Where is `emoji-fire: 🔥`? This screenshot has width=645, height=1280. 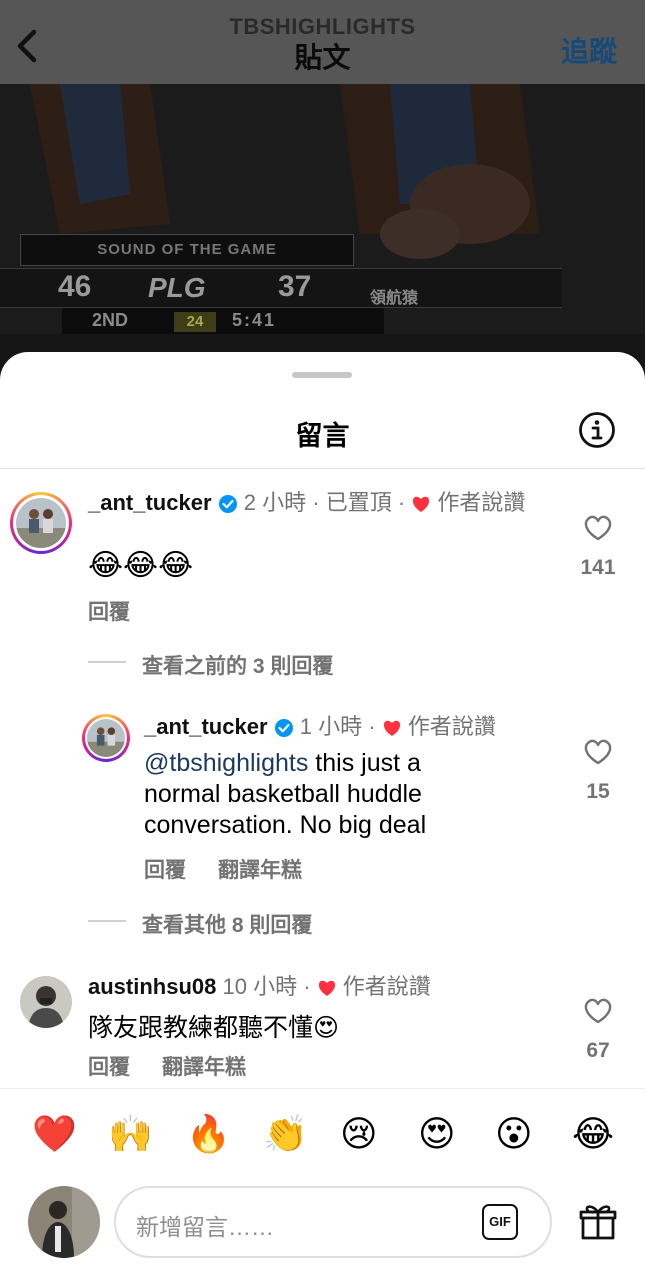 emoji-fire: 🔥 is located at coordinates (208, 1134).